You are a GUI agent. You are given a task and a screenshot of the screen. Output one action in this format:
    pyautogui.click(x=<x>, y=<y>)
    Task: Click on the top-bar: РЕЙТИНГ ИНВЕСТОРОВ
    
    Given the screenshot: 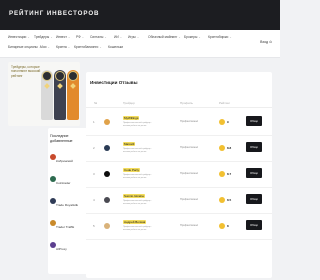 What is the action you would take?
    pyautogui.click(x=140, y=15)
    